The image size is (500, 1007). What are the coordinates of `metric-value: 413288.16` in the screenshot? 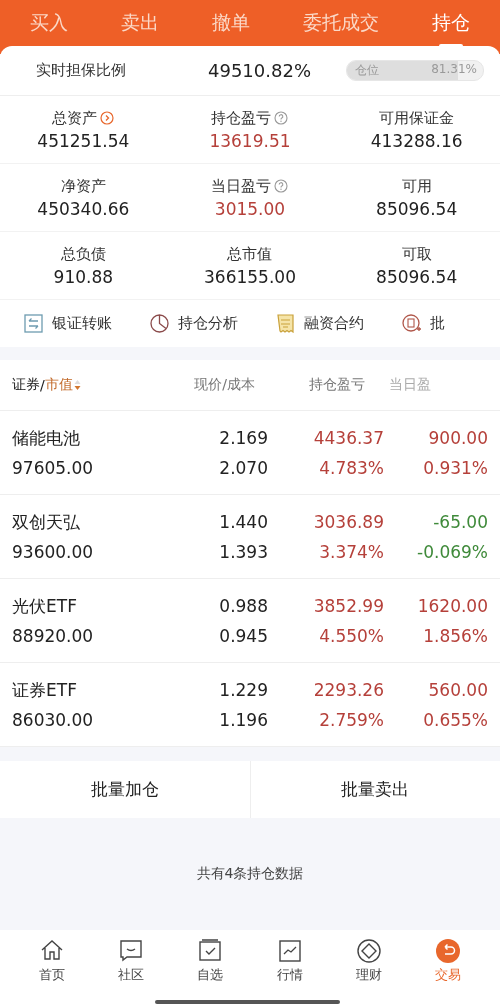 It's located at (416, 140).